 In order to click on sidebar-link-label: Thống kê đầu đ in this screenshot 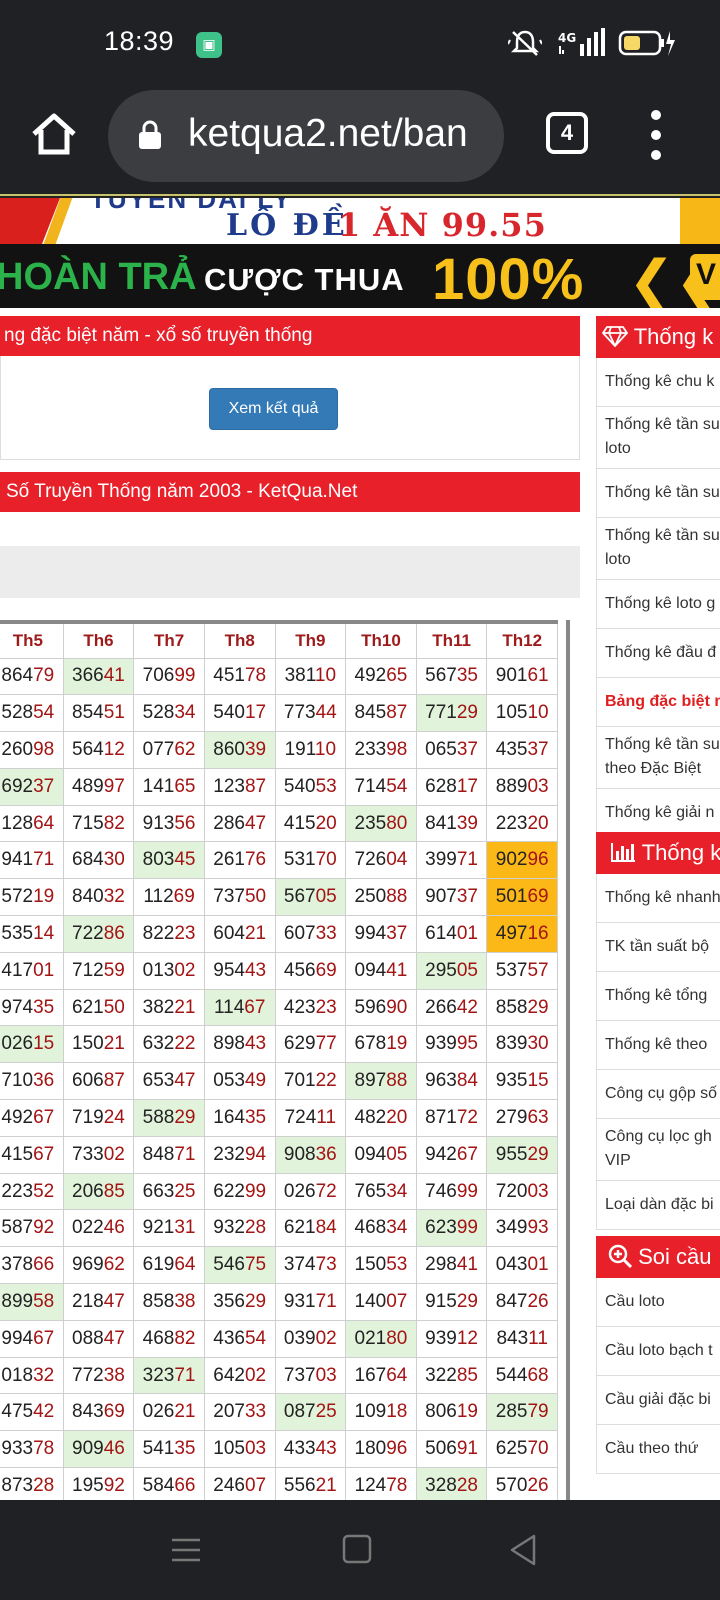, I will do `click(661, 652)`.